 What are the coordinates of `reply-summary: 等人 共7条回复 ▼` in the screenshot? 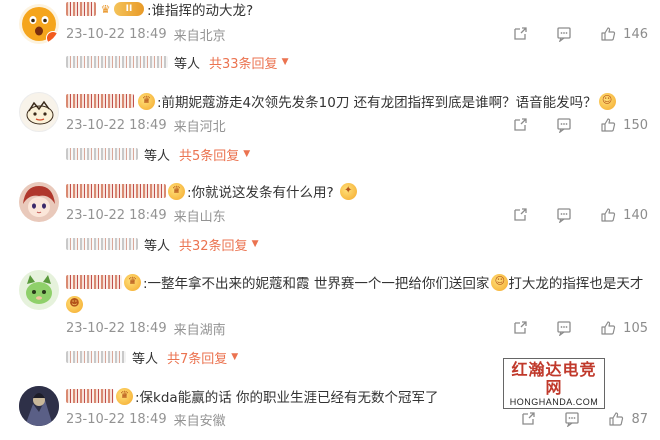 It's located at (152, 357).